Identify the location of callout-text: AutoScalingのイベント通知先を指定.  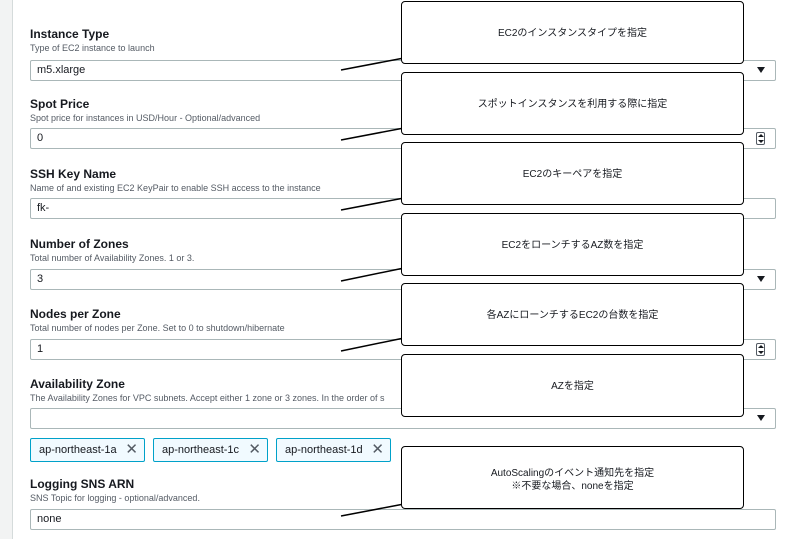
(572, 473).